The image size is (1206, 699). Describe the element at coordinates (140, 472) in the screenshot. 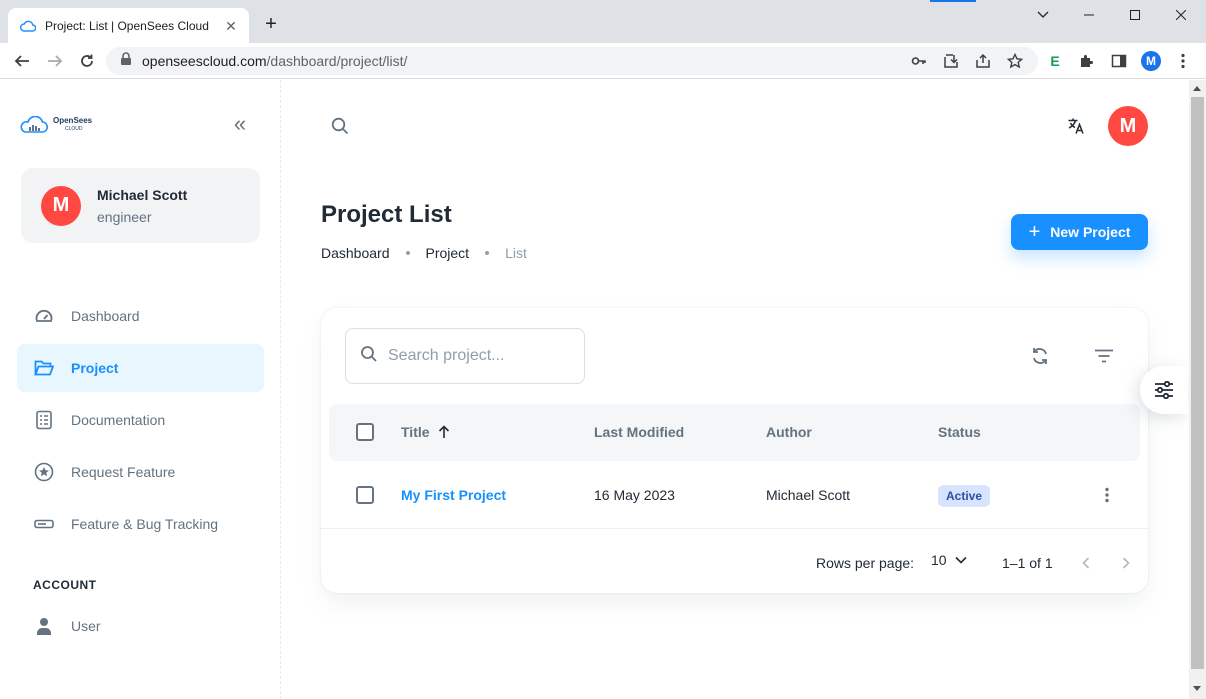

I see `sidebar-item-request-feature: Request Feature` at that location.